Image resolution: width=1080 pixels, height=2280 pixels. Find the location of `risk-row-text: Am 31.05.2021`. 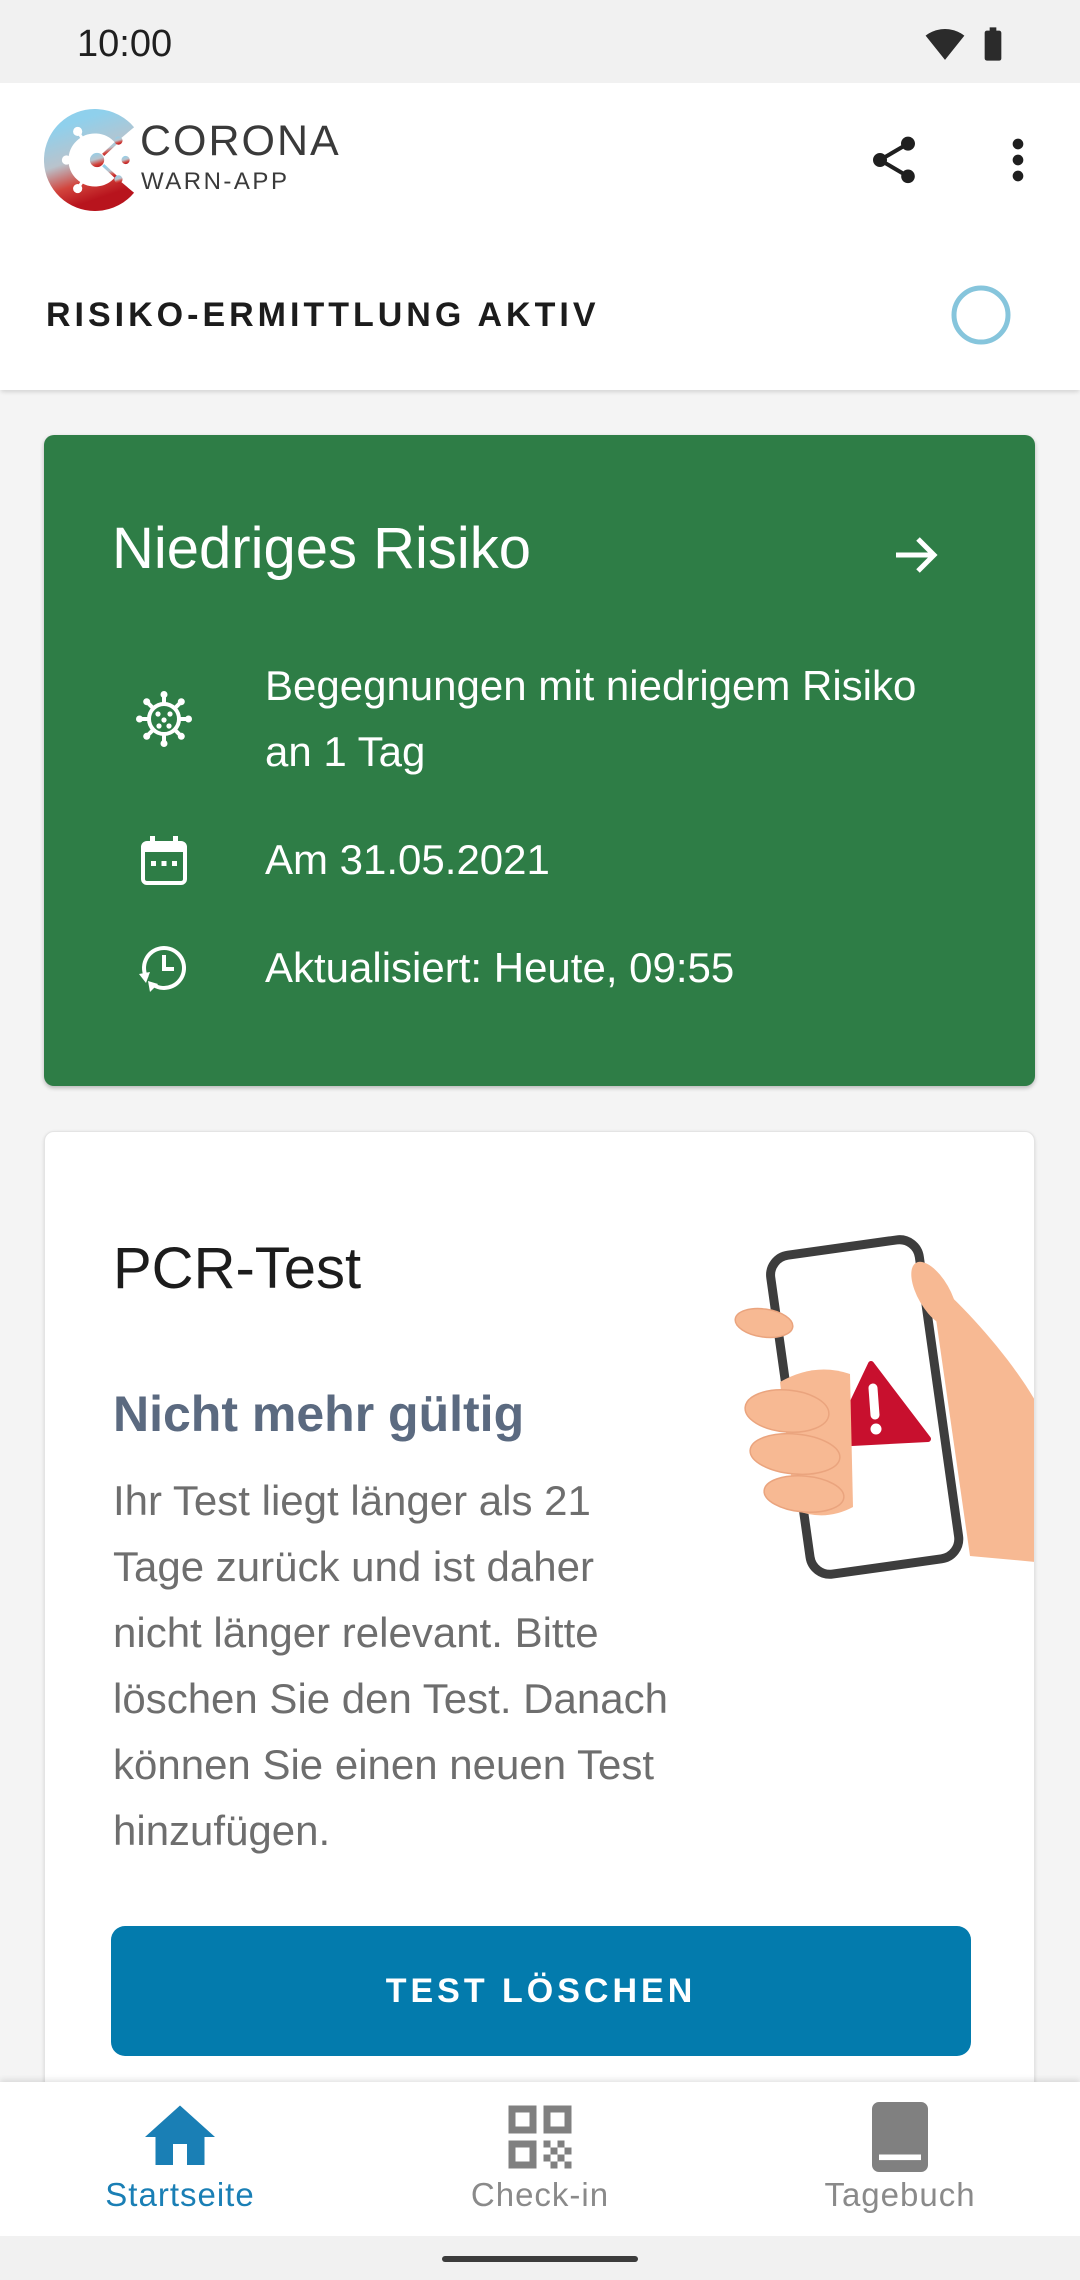

risk-row-text: Am 31.05.2021 is located at coordinates (407, 860).